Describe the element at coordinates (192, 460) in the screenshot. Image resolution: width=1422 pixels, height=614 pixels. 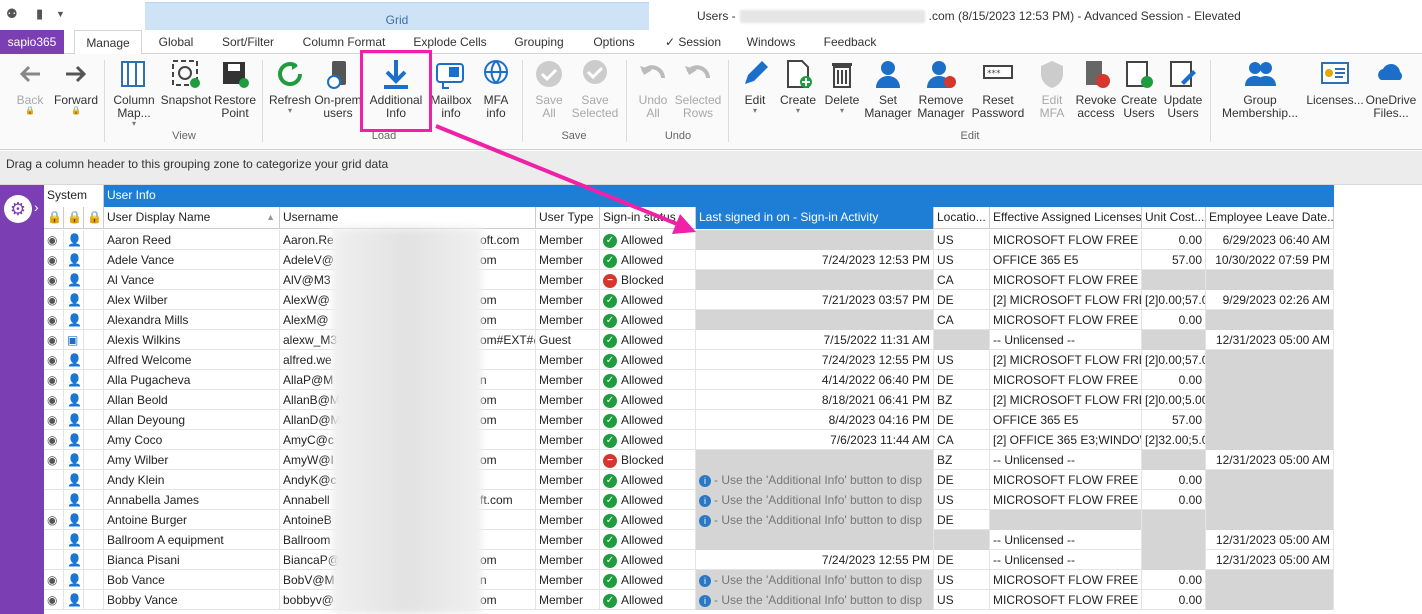
I see `cell-display-name: Amy Wilber` at that location.